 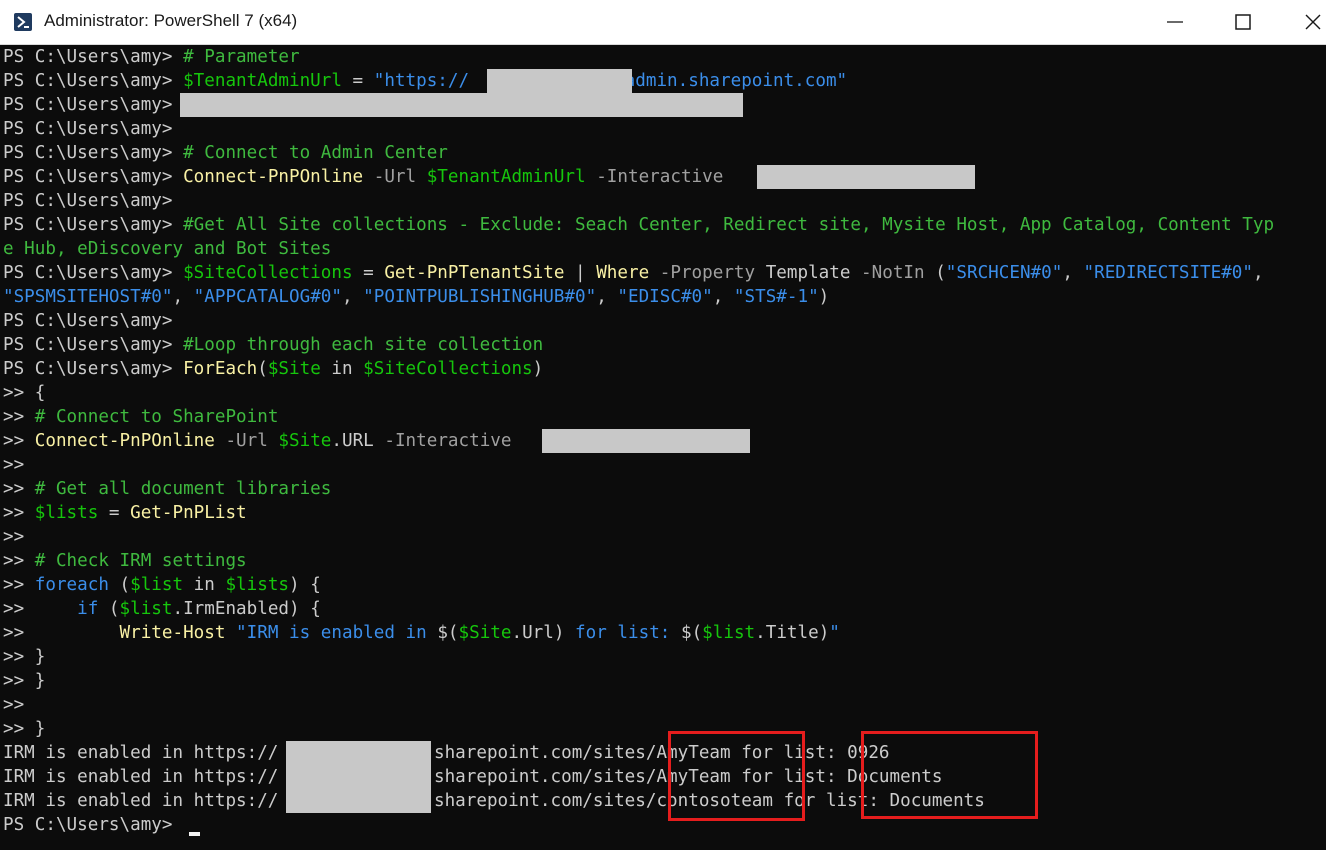 I want to click on console-line: >> $lists = Get-PnPList, so click(x=125, y=513).